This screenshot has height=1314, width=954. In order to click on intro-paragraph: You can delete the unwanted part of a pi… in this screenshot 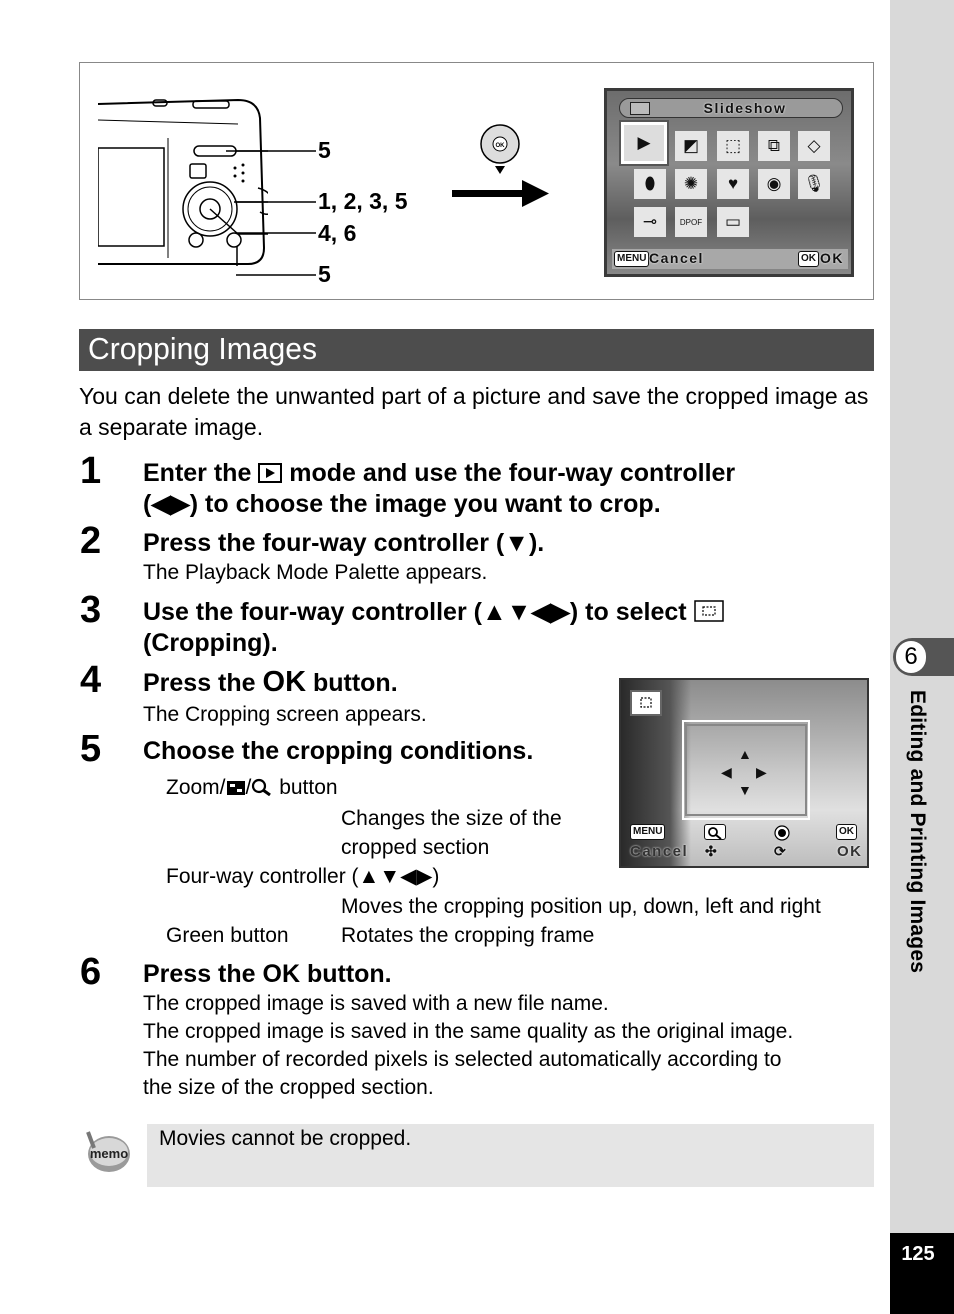, I will do `click(474, 411)`.